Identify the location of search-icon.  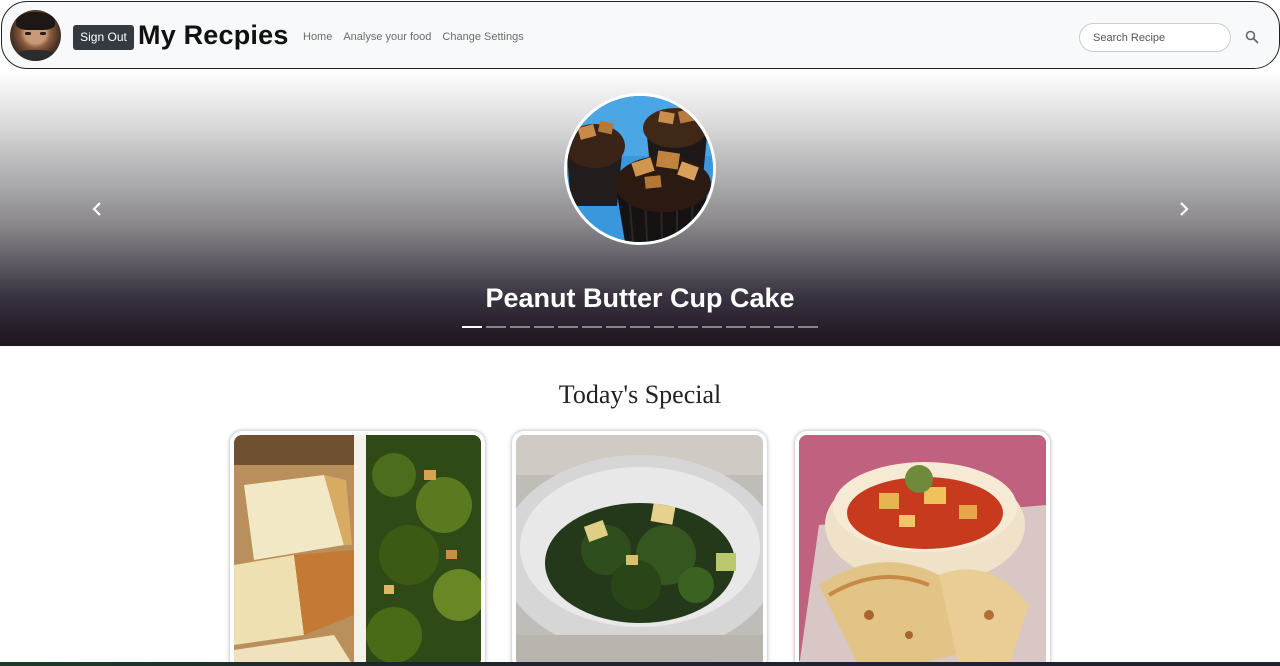
(1252, 37).